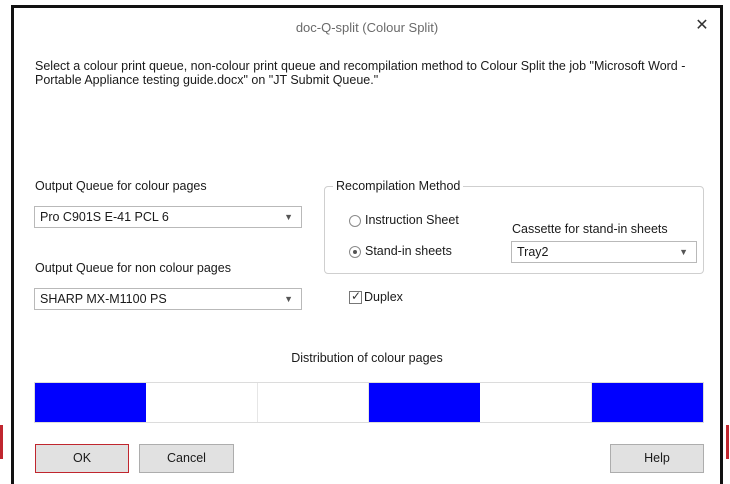  I want to click on stand-in-sheets-radio, so click(355, 252).